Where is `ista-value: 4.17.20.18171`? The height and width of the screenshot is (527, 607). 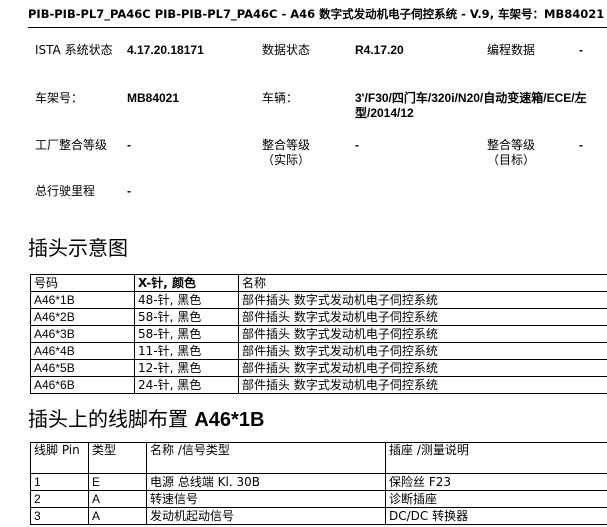
ista-value: 4.17.20.18171 is located at coordinates (165, 50).